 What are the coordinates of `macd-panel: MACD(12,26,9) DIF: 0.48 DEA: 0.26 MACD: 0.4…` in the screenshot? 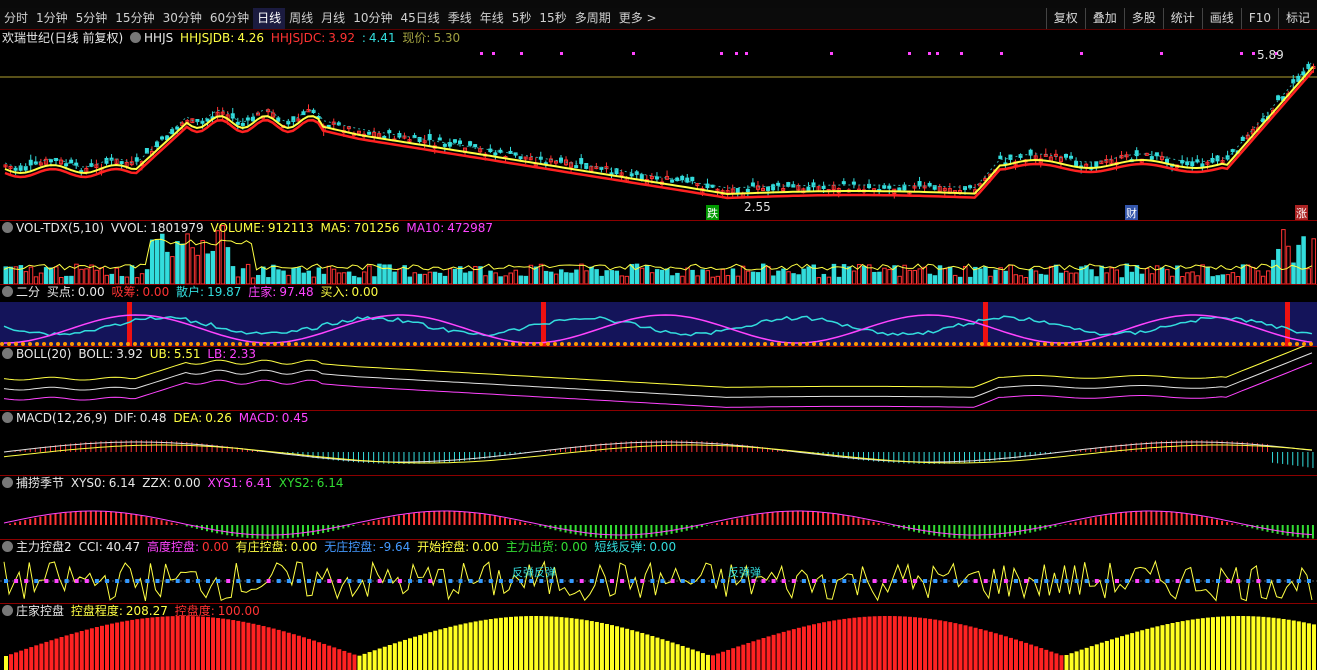 It's located at (658, 443).